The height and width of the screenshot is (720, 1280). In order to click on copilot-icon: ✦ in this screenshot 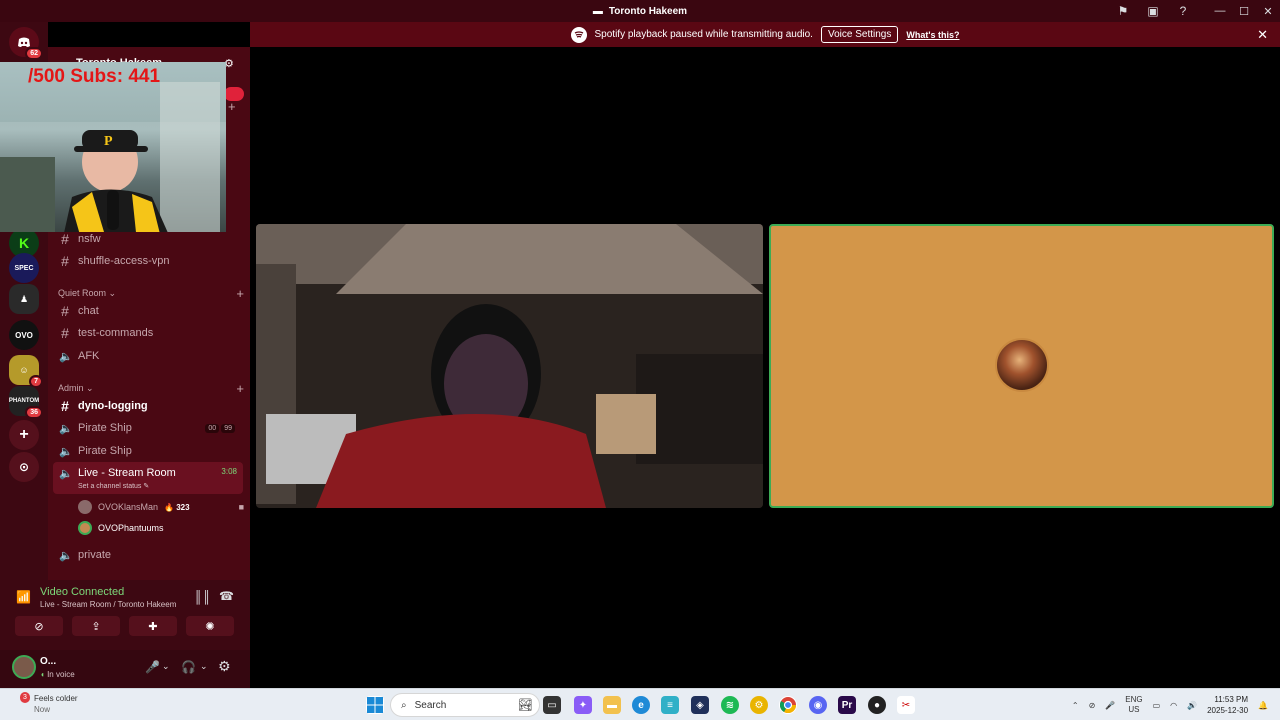, I will do `click(583, 705)`.